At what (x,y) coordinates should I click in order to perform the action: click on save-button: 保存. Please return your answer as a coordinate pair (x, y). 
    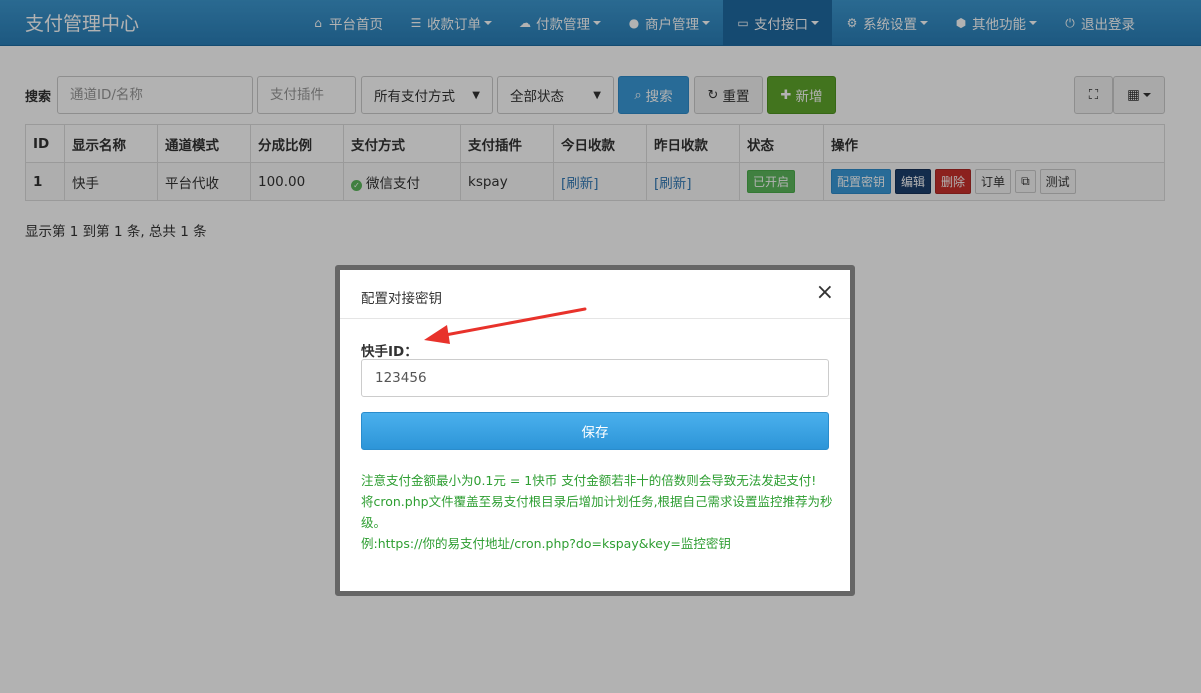
    Looking at the image, I should click on (595, 431).